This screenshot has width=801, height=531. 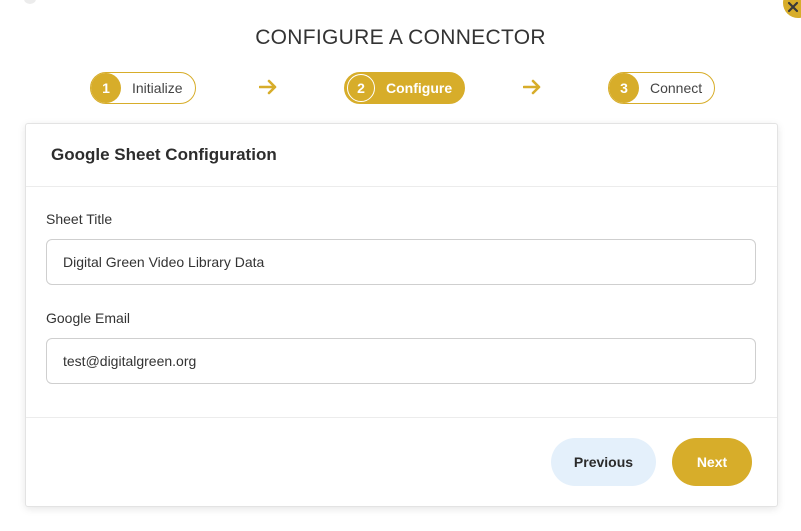 I want to click on google-email-input: test@digitalgreen.org, so click(x=401, y=361).